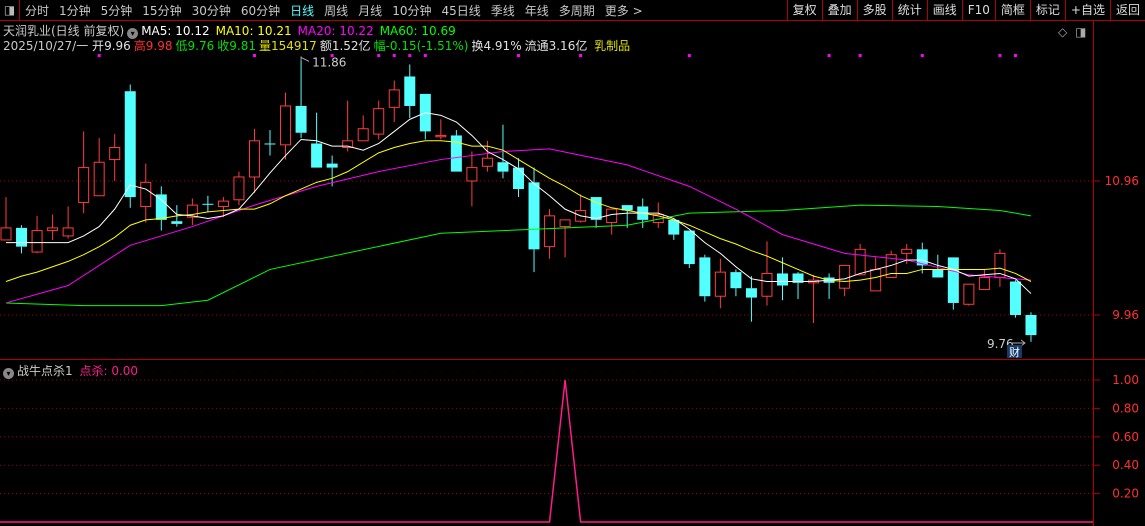 This screenshot has width=1145, height=526. I want to click on indicator-title: 战牛点杀1, so click(45, 371).